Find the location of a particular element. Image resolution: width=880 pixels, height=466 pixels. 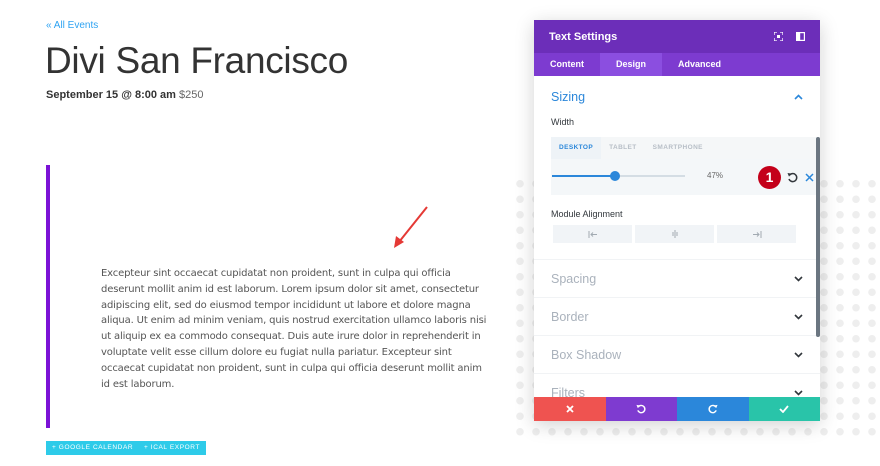

all-events-link: « All Events is located at coordinates (72, 25).